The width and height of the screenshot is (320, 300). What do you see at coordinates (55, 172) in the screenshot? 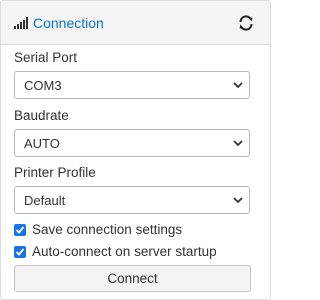
I see `printer-profile-label: Printer Profile` at bounding box center [55, 172].